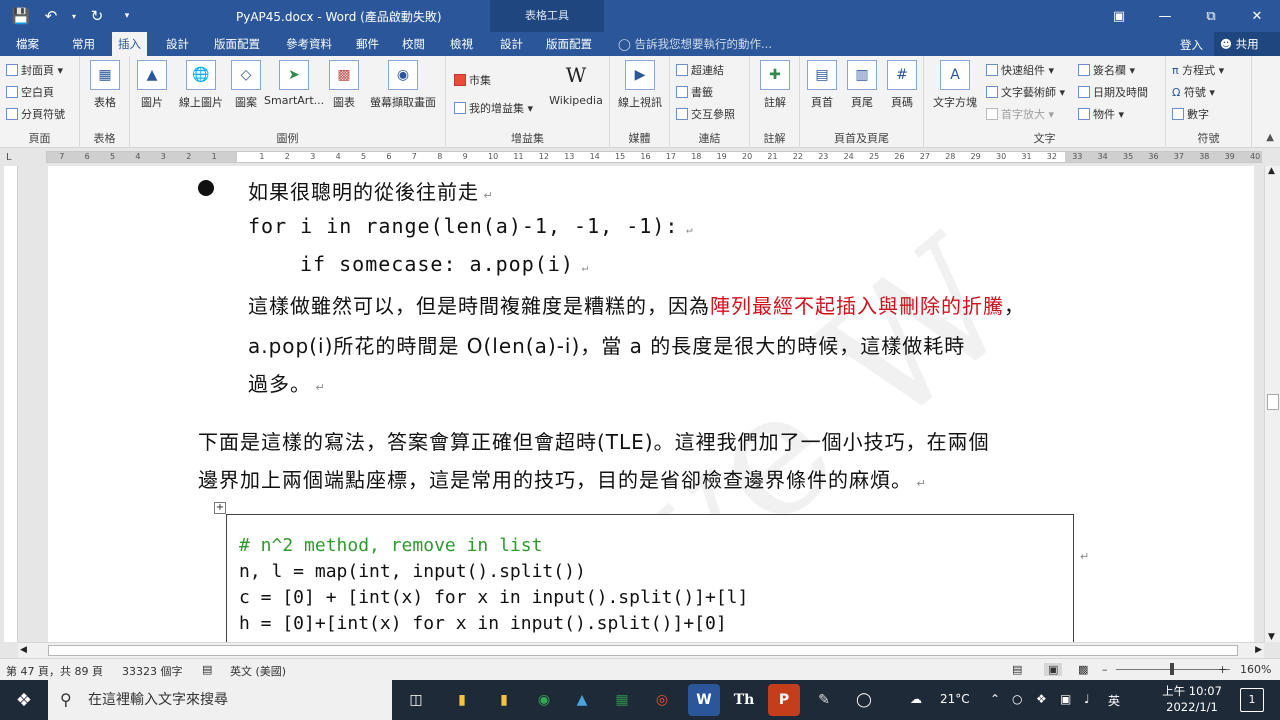 This screenshot has height=720, width=1280. What do you see at coordinates (403, 85) in the screenshot?
I see `screenshot-button: ◉ 螢幕擷取畫面` at bounding box center [403, 85].